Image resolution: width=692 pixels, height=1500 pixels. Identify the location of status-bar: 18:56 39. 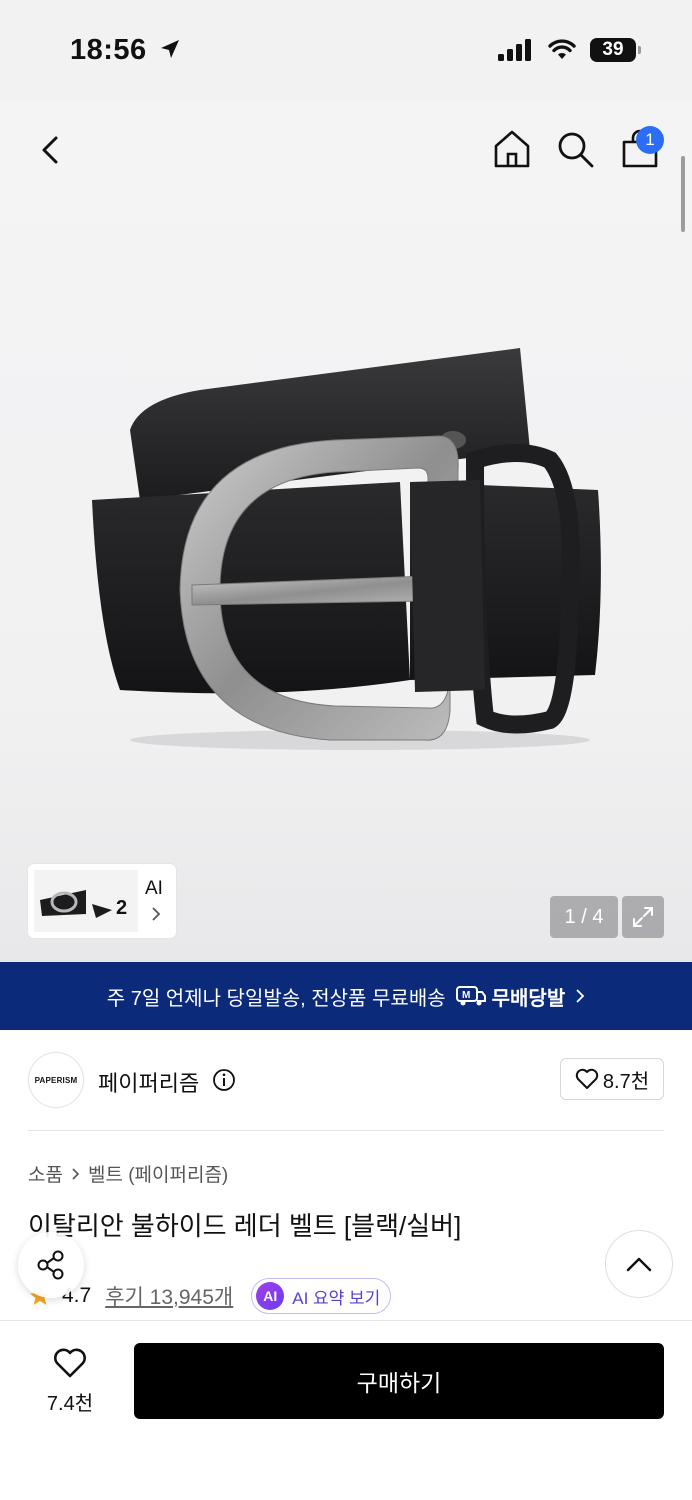
(346, 50).